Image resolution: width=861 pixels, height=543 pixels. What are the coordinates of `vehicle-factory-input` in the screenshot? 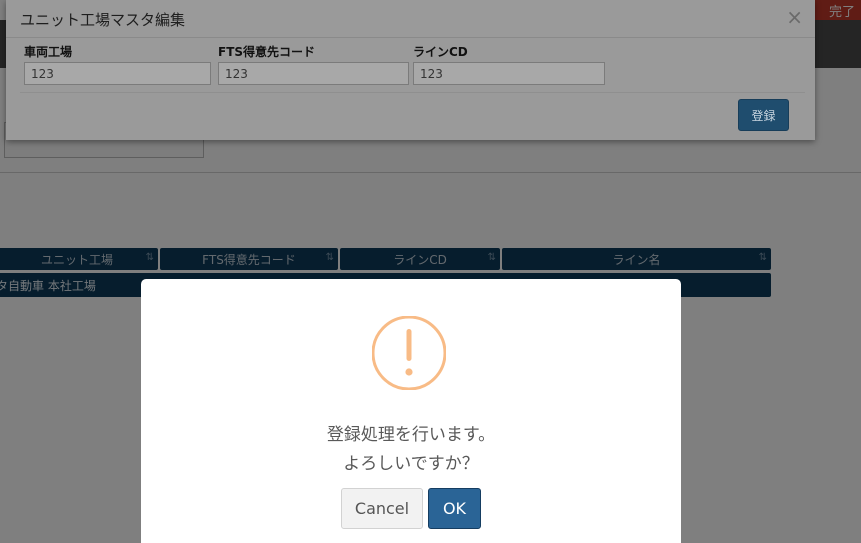 It's located at (117, 73).